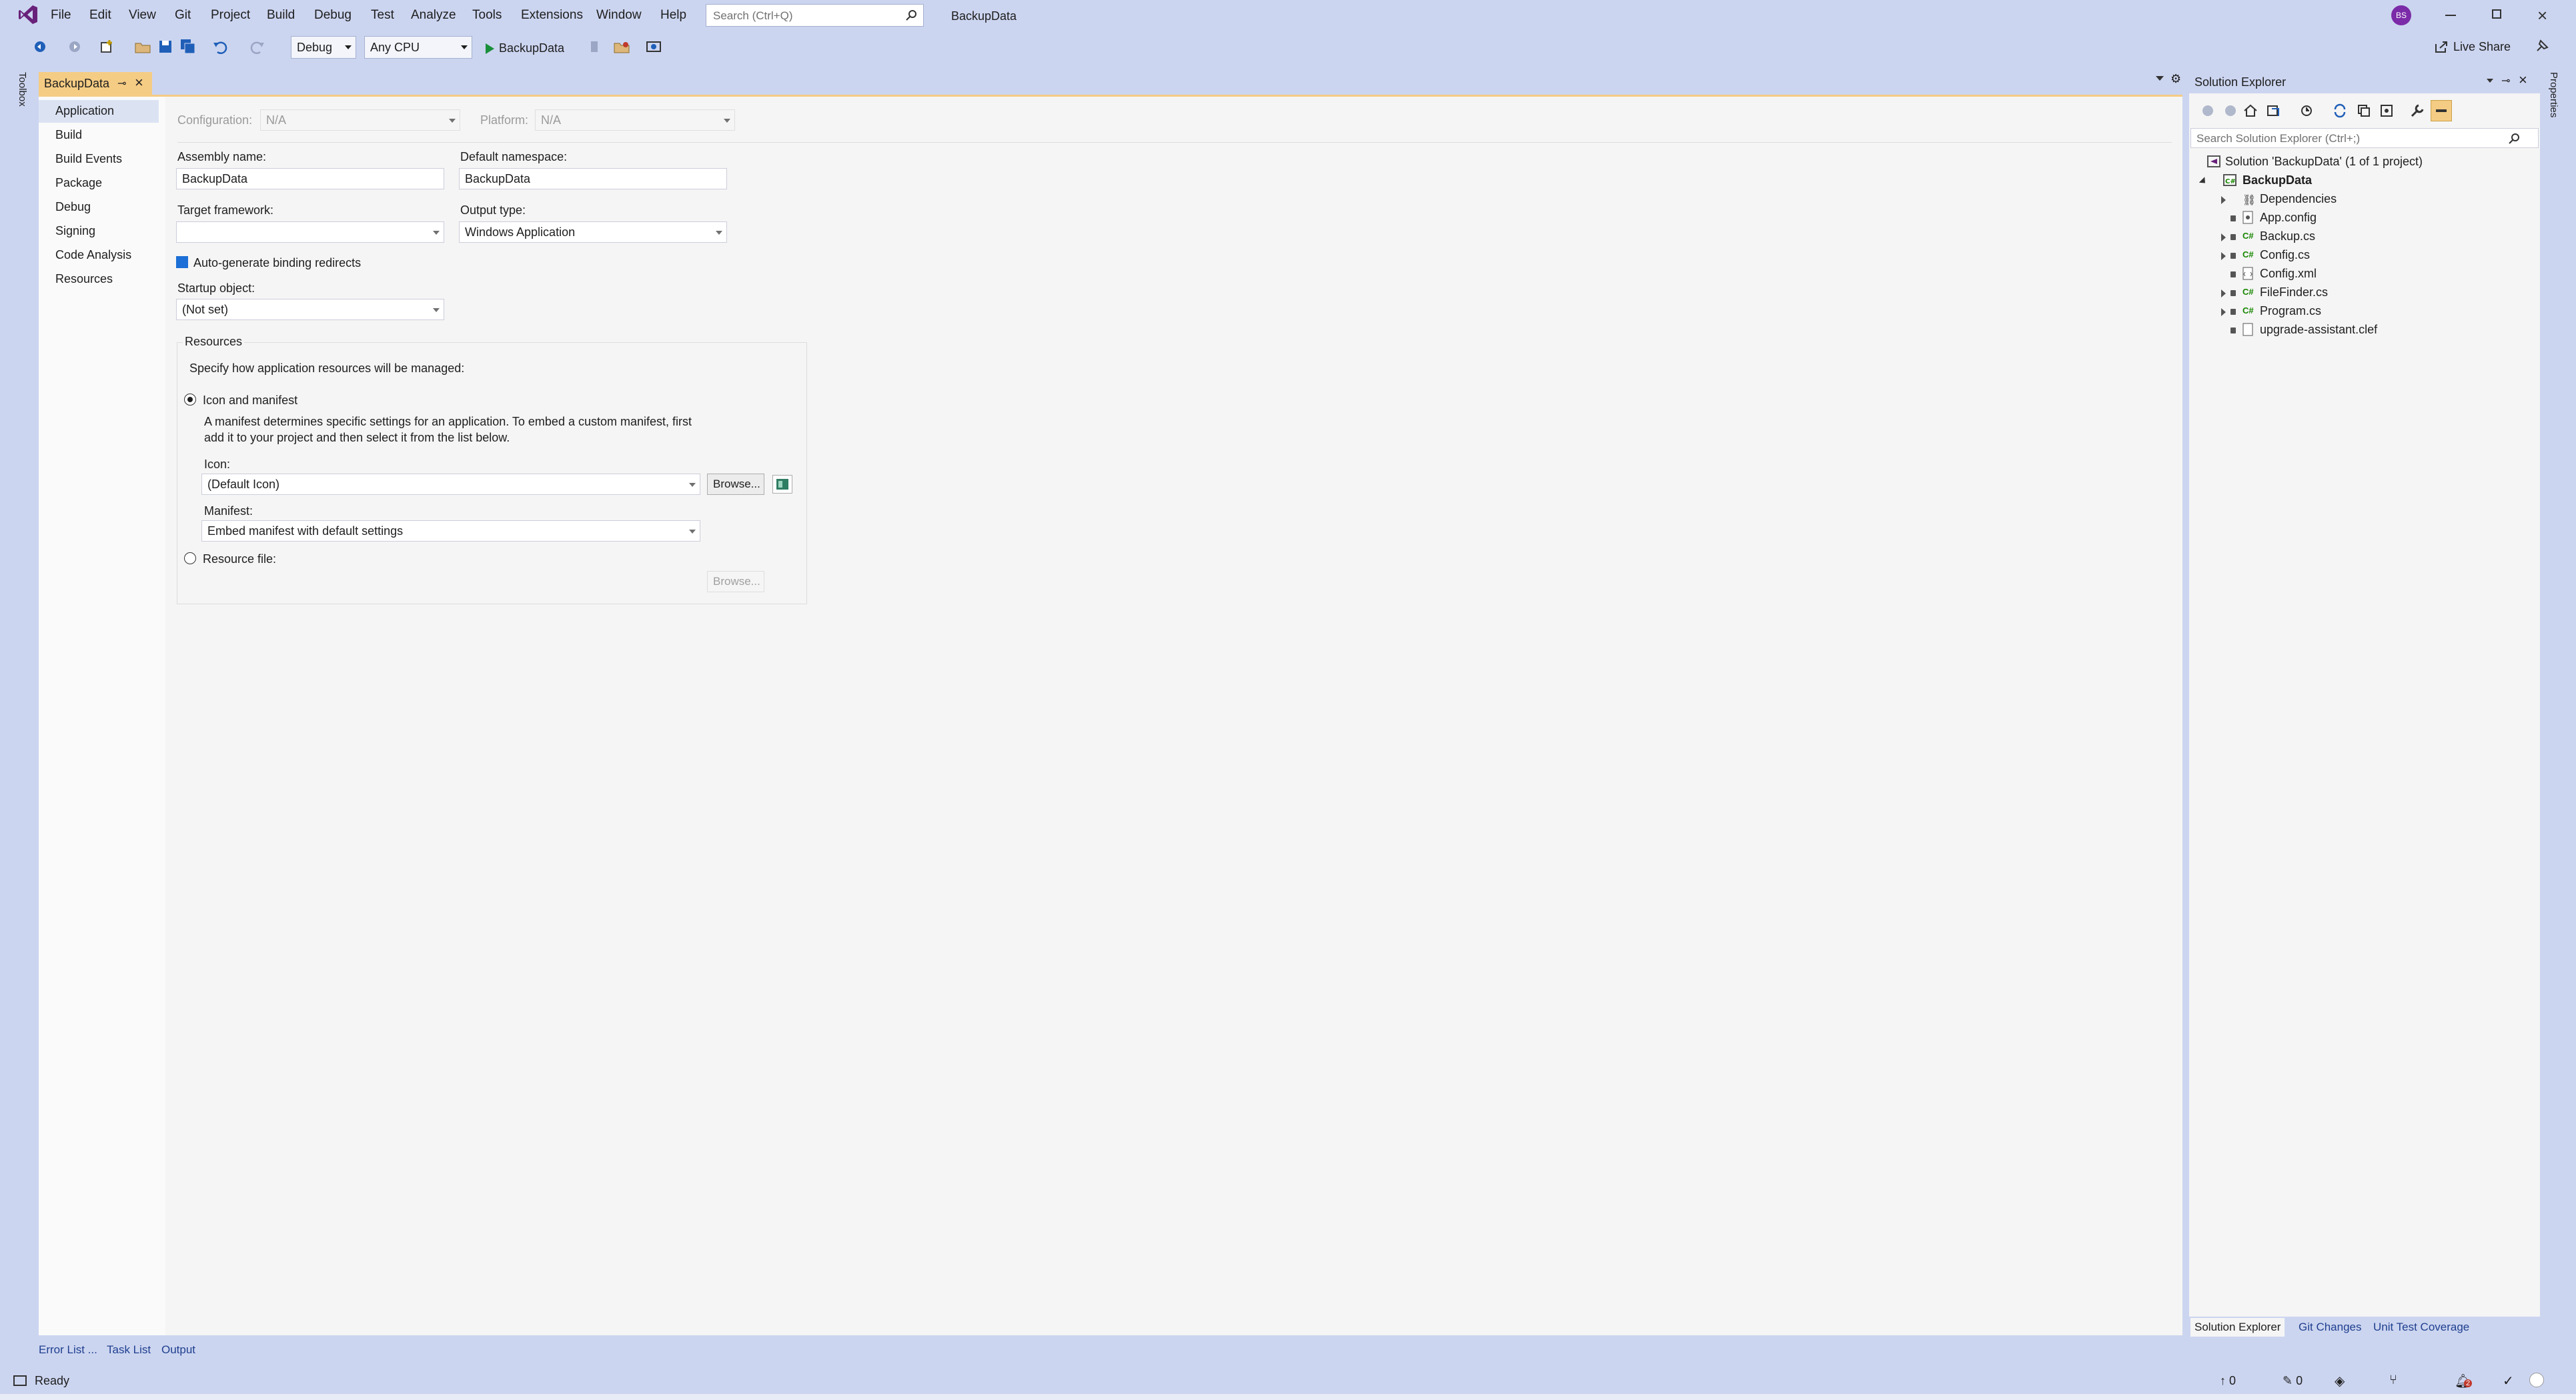  What do you see at coordinates (215, 120) in the screenshot?
I see `configuration-label: Configuration:` at bounding box center [215, 120].